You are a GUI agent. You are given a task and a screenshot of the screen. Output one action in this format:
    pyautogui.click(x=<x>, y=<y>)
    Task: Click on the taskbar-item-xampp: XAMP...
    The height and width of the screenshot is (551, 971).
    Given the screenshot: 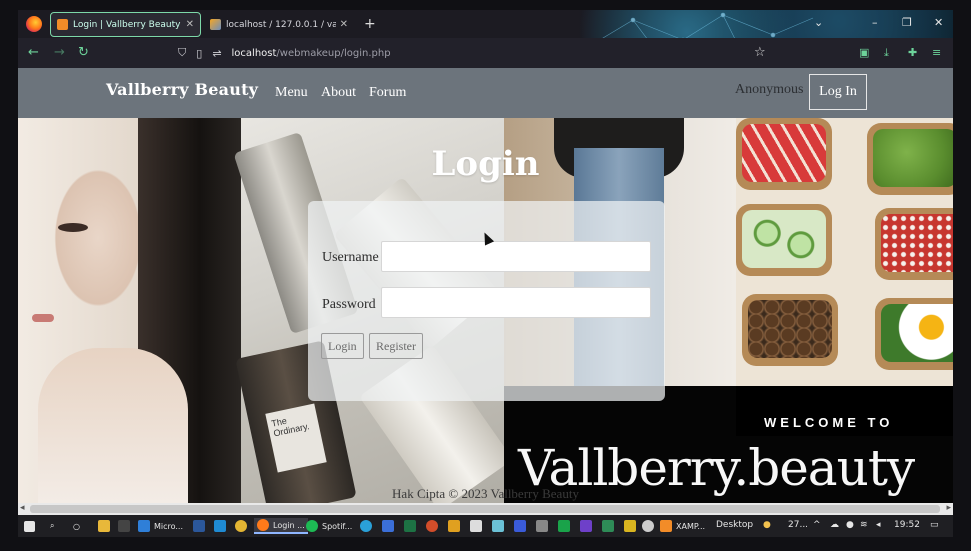 What is the action you would take?
    pyautogui.click(x=682, y=526)
    